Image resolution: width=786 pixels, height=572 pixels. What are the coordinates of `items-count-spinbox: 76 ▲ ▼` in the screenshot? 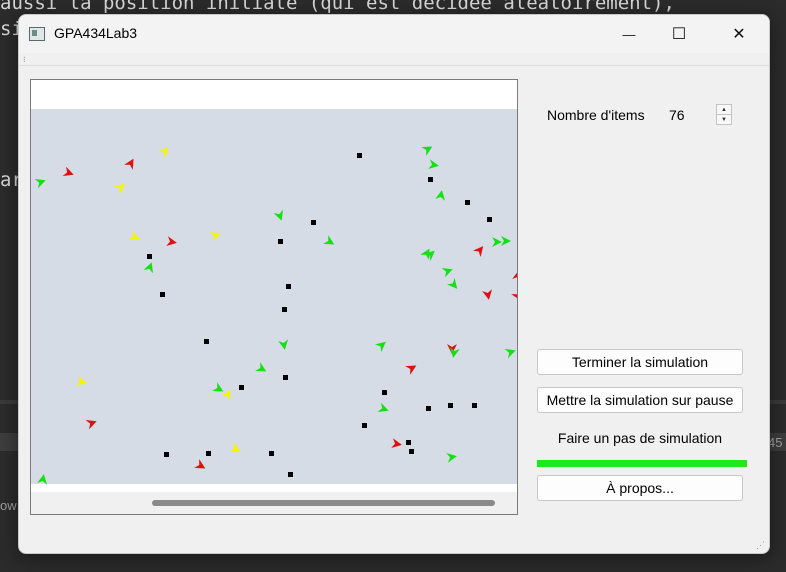 It's located at (699, 114).